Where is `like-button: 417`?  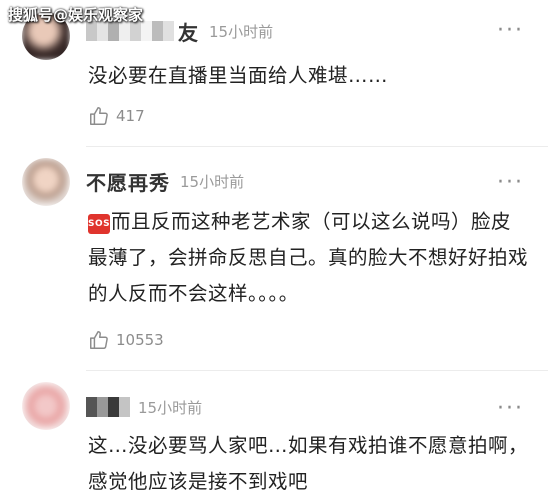
like-button: 417 is located at coordinates (116, 116).